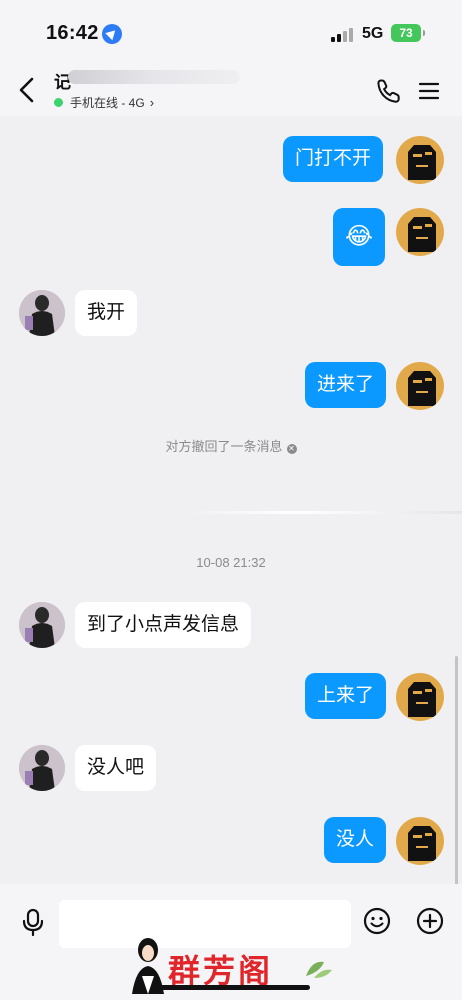 This screenshot has height=1000, width=462. I want to click on recall-notice: 对方撤回了一条消息 ✕, so click(231, 445).